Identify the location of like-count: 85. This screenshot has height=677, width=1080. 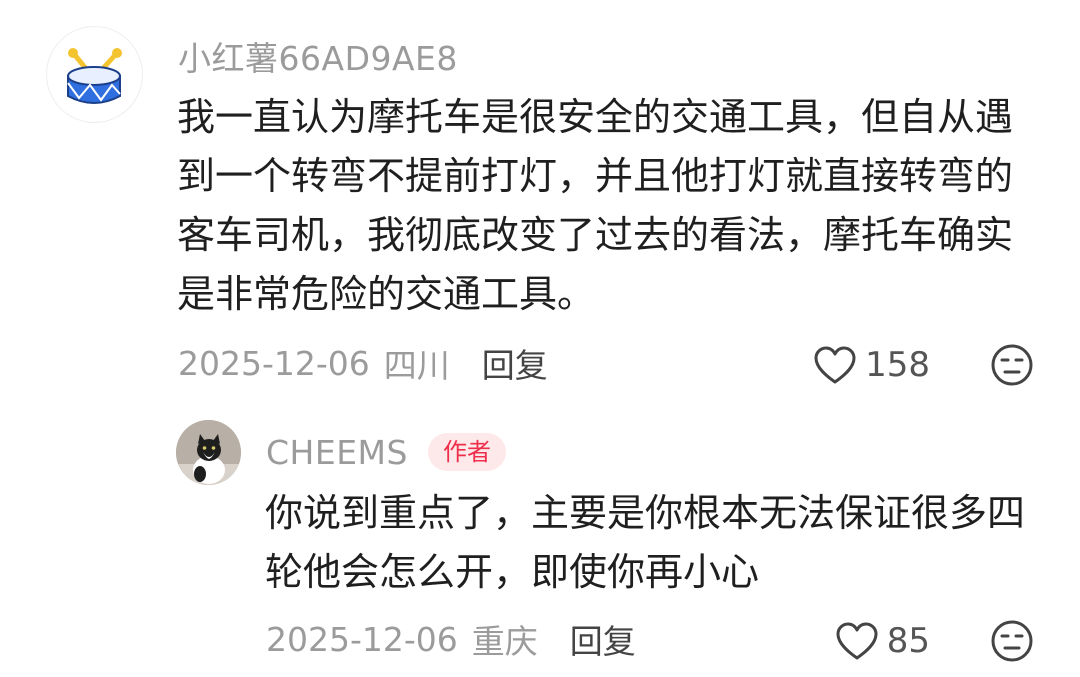
(908, 641).